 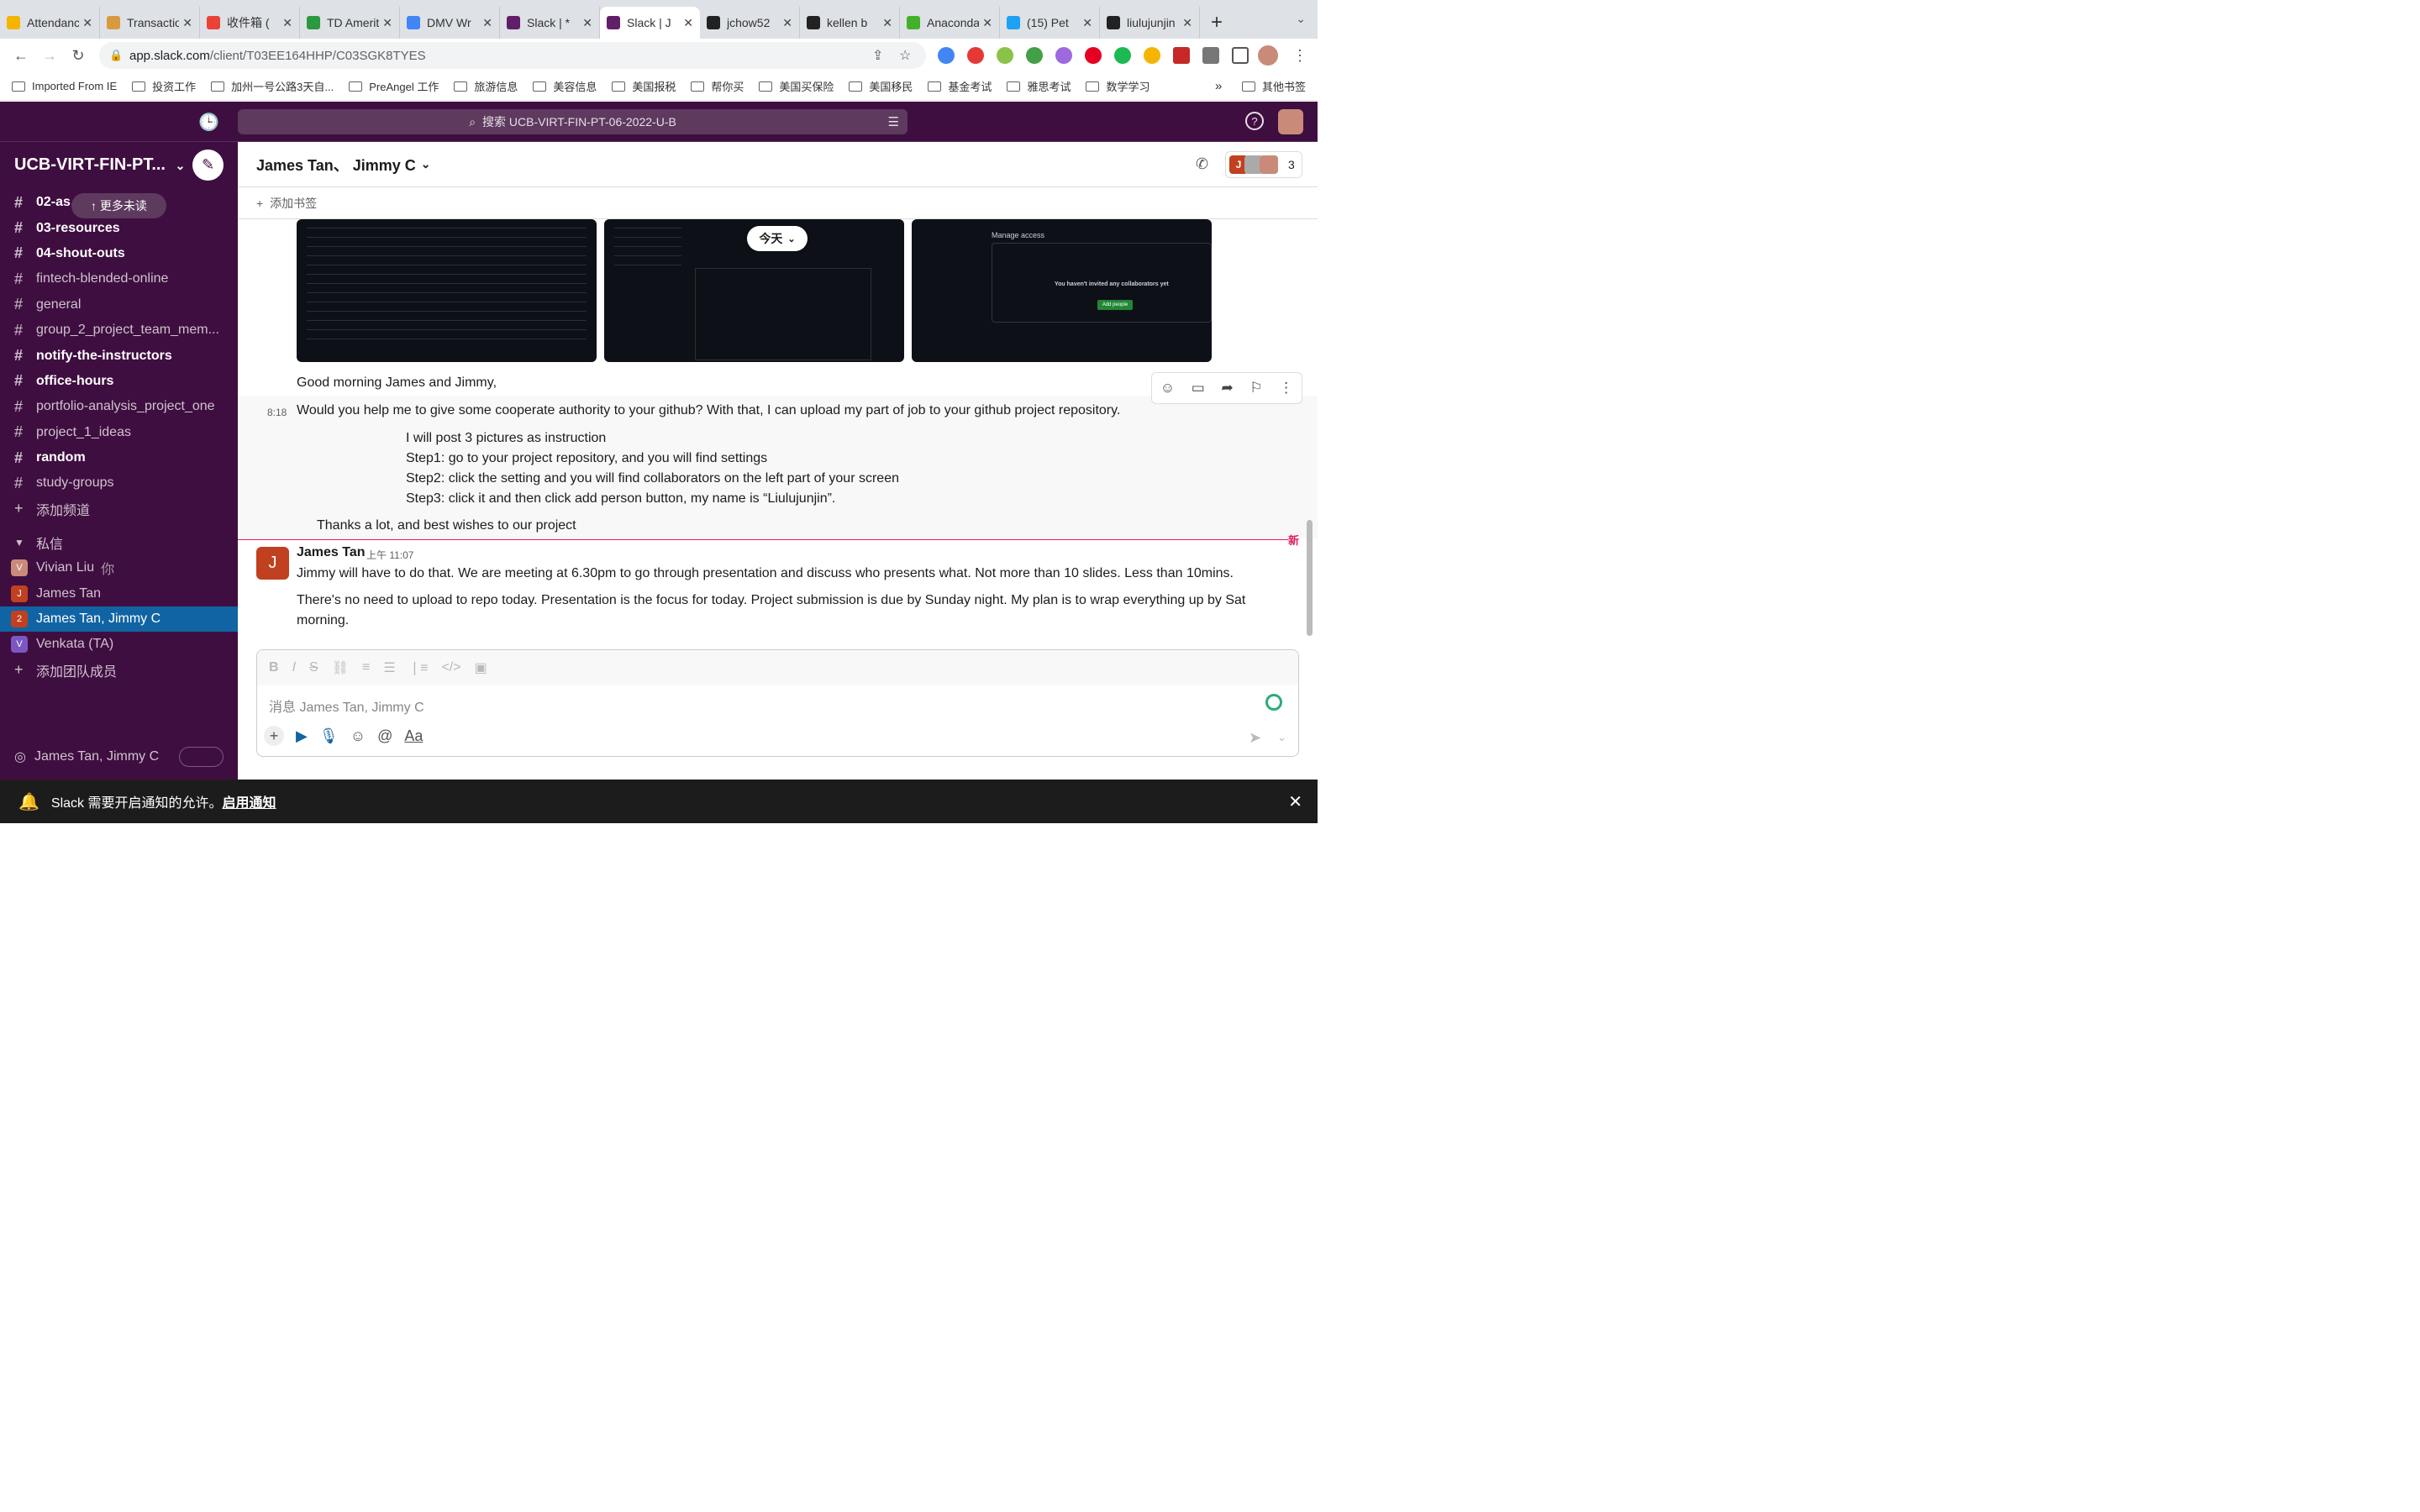 I want to click on adblock-icon, so click(x=975, y=55).